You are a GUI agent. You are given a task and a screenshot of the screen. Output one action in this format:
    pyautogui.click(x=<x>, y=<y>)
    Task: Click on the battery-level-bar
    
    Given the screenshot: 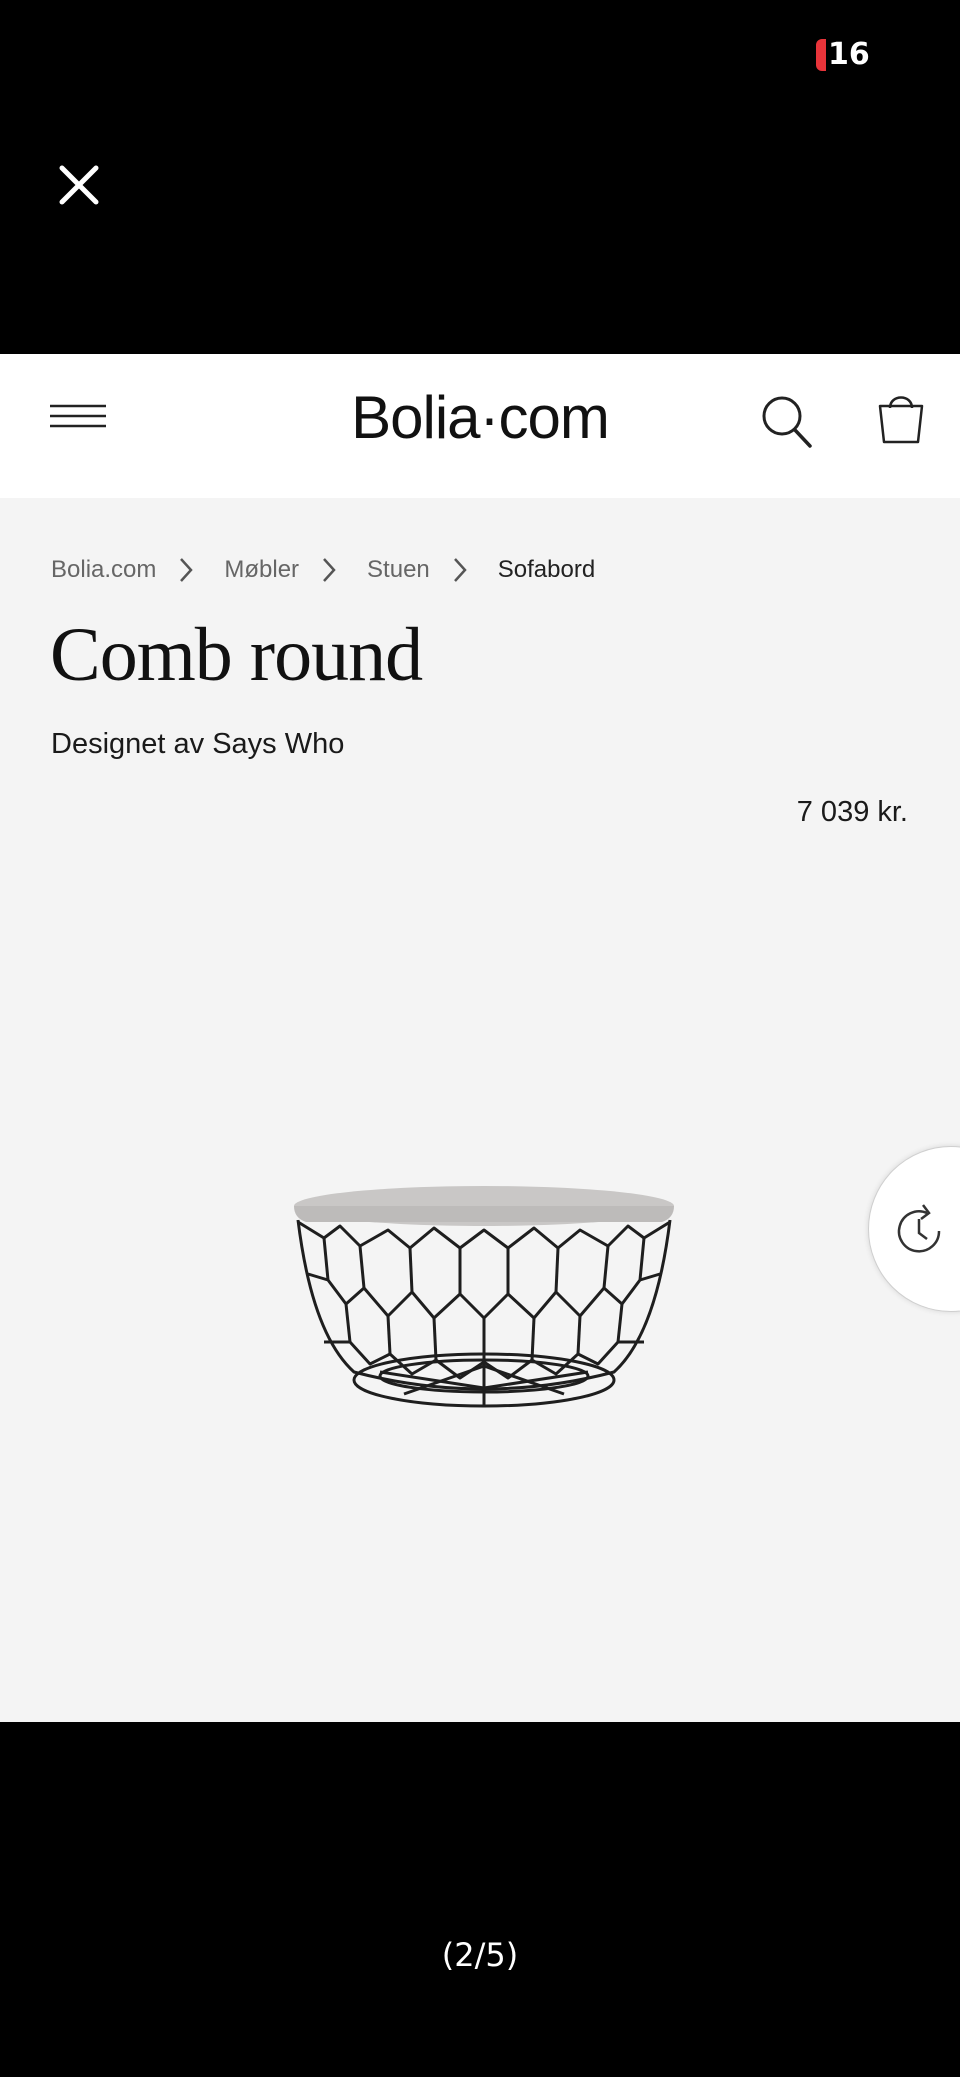 What is the action you would take?
    pyautogui.click(x=821, y=55)
    